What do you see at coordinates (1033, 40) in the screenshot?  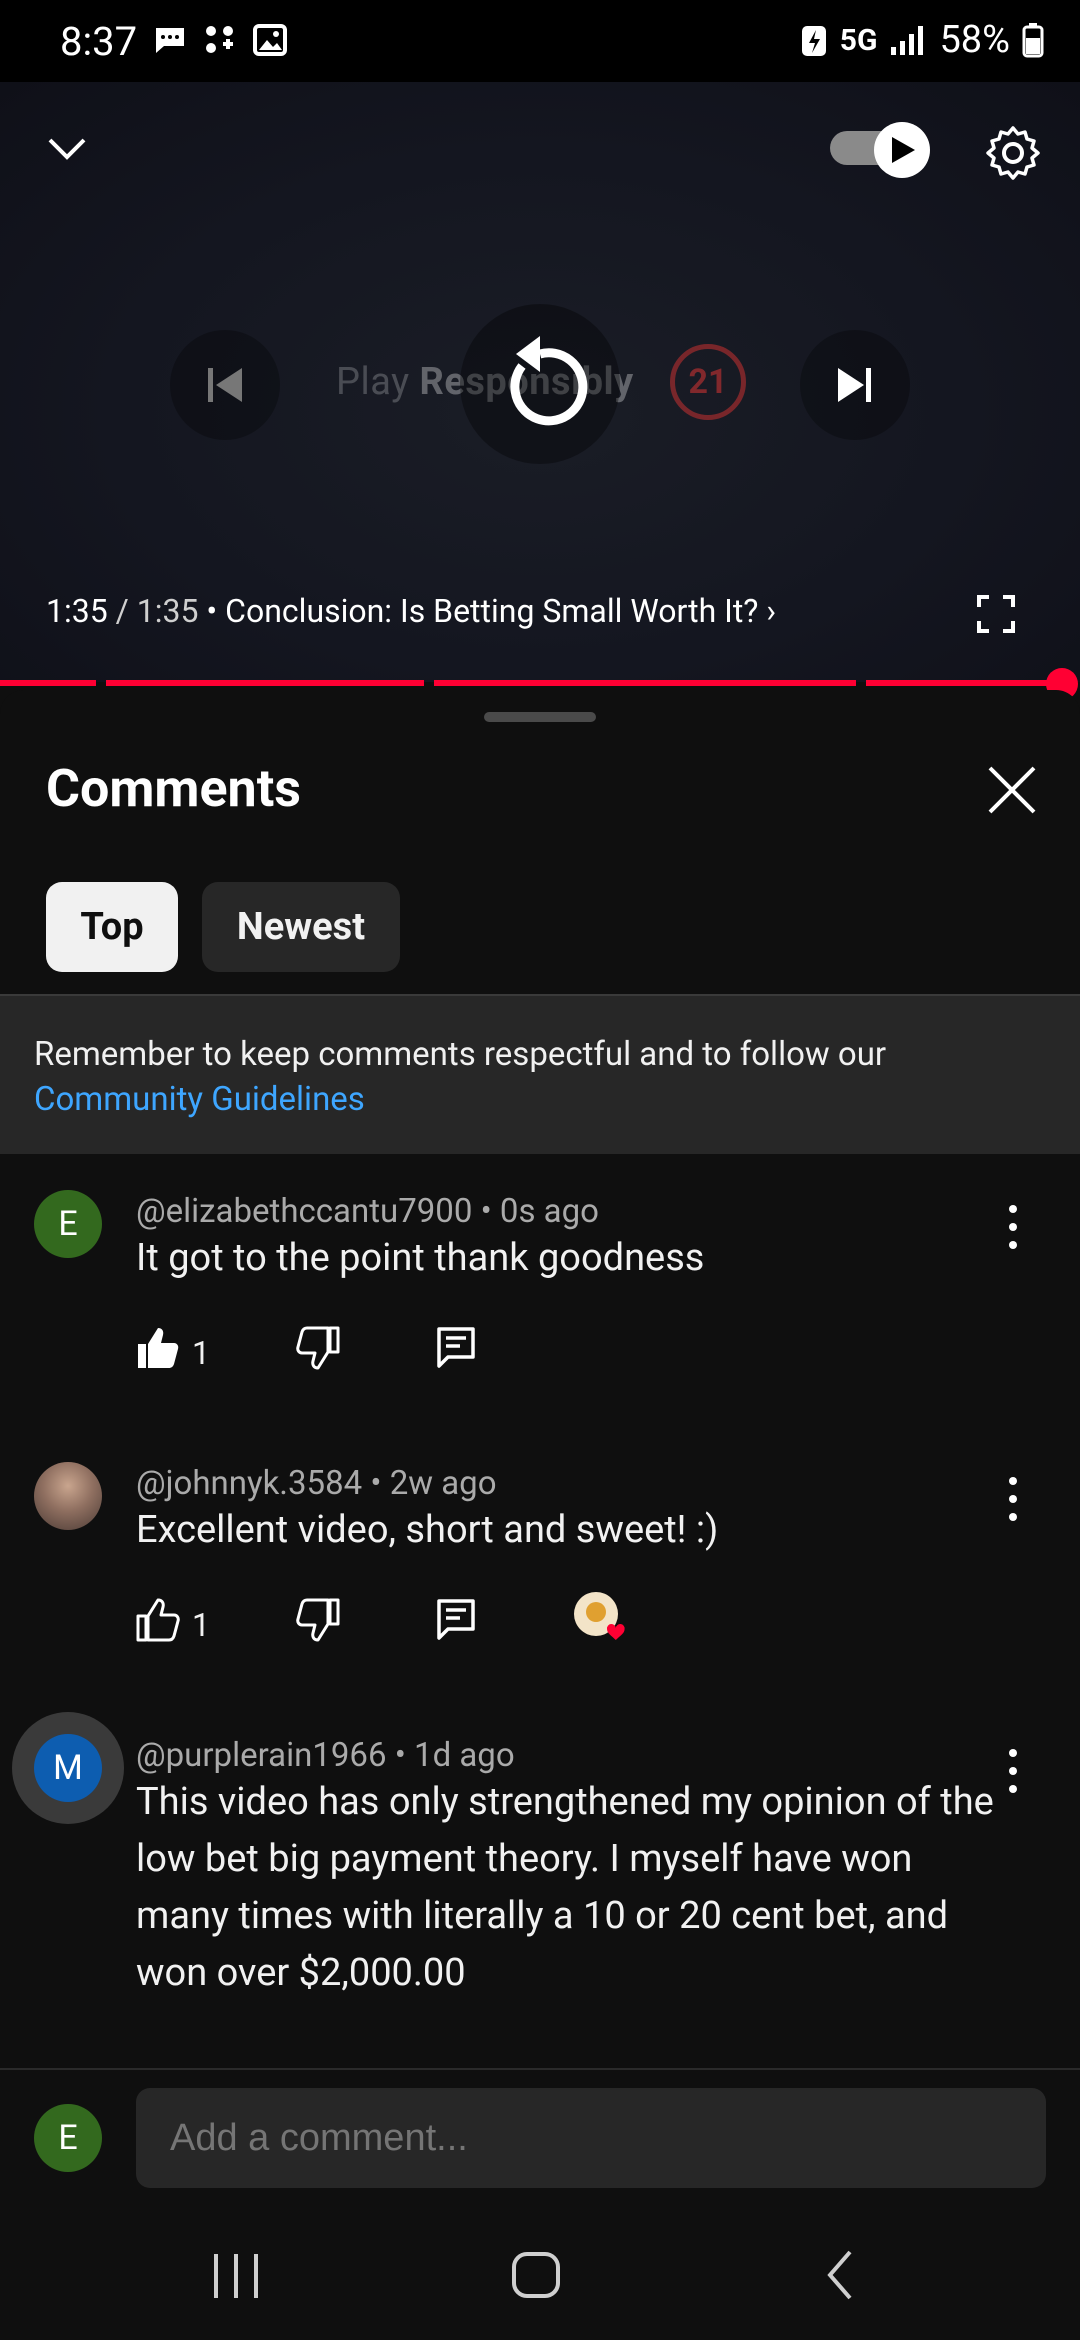 I see `battery-icon` at bounding box center [1033, 40].